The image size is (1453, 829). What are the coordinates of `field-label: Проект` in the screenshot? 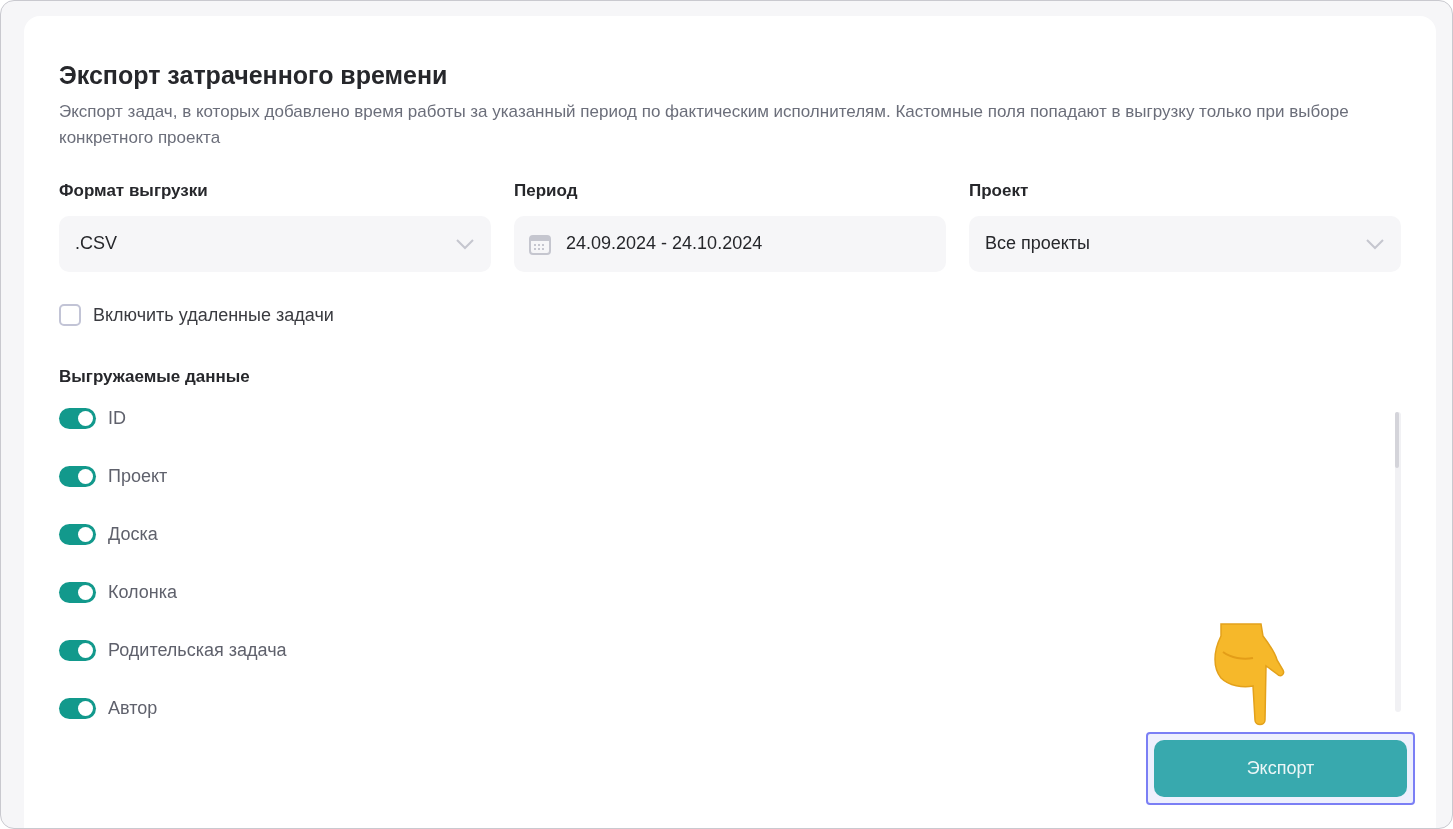 It's located at (999, 191).